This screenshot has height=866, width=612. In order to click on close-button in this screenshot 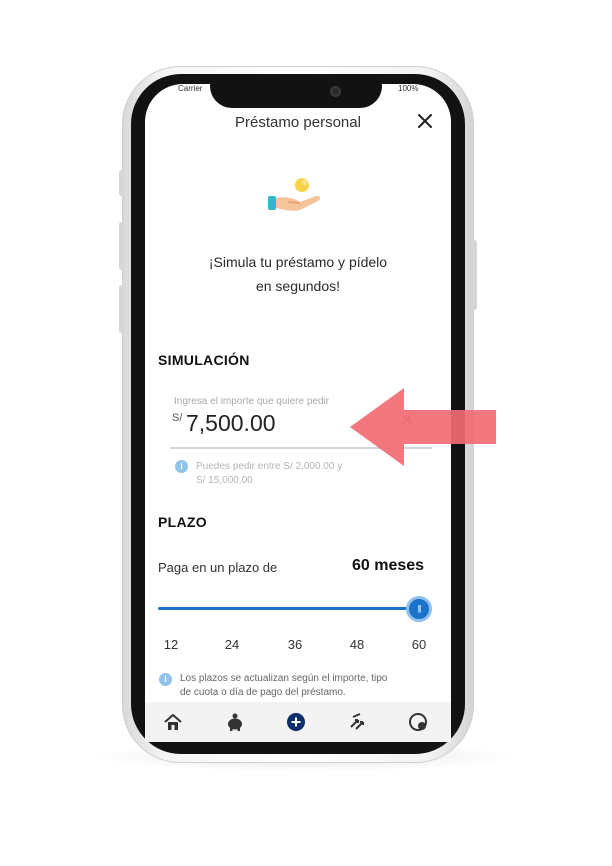, I will do `click(425, 121)`.